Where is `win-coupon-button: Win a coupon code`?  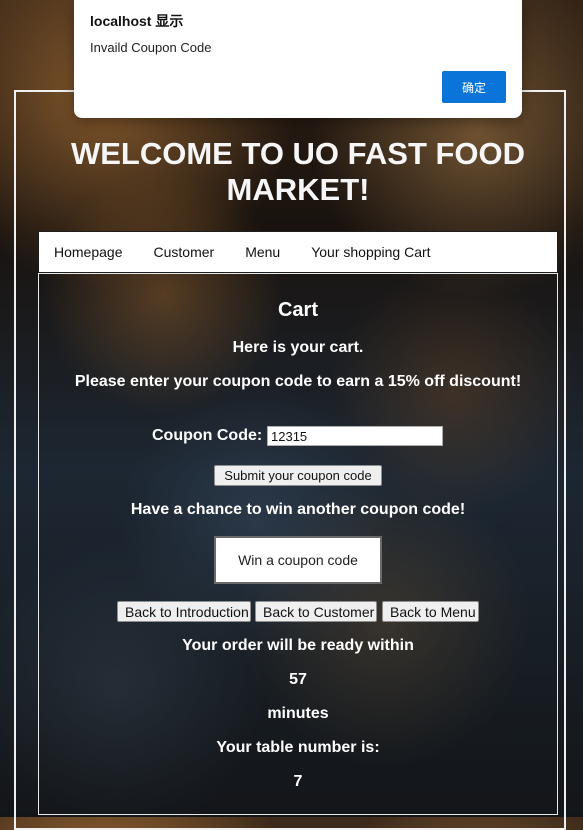
win-coupon-button: Win a coupon code is located at coordinates (298, 560).